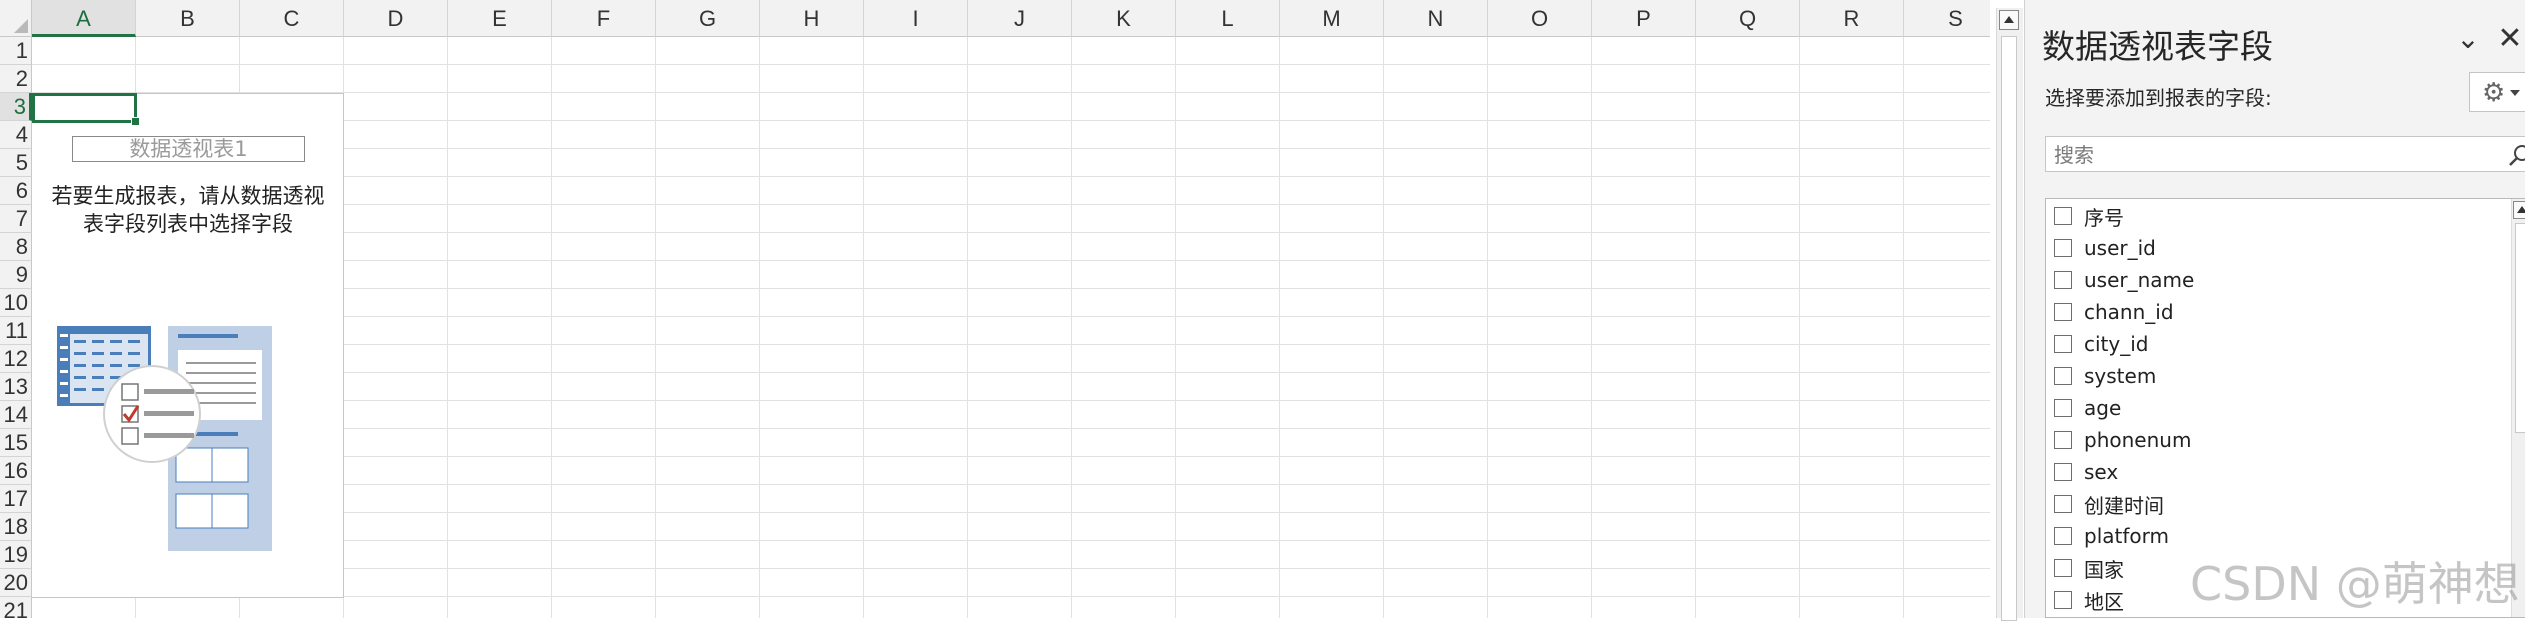 The width and height of the screenshot is (2525, 621). What do you see at coordinates (1852, 18) in the screenshot?
I see `column-header: R` at bounding box center [1852, 18].